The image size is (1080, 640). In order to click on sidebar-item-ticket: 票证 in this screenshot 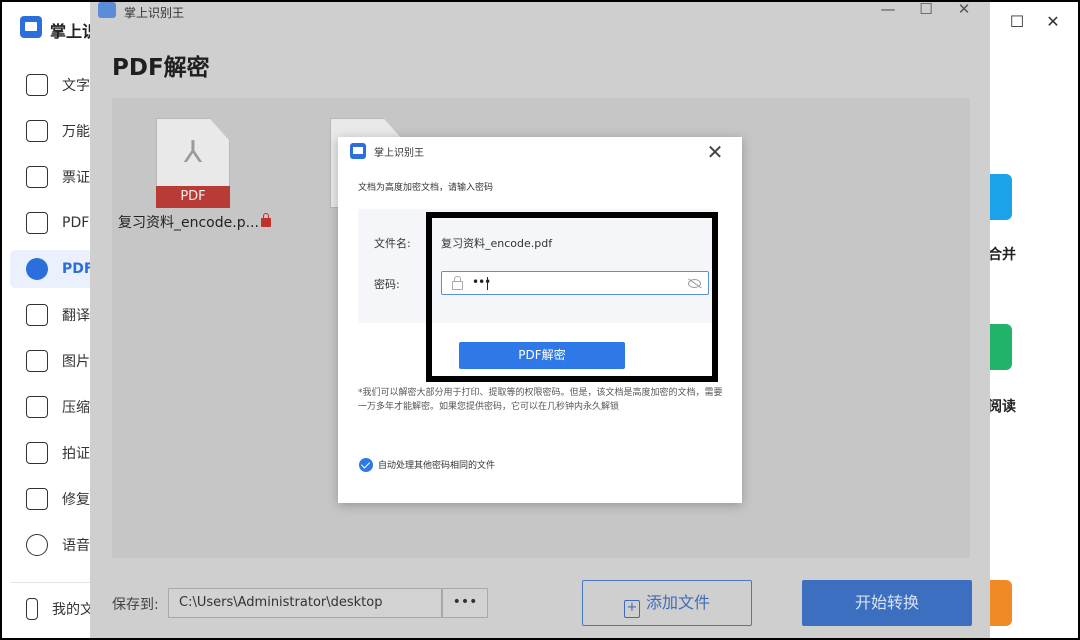, I will do `click(52, 177)`.